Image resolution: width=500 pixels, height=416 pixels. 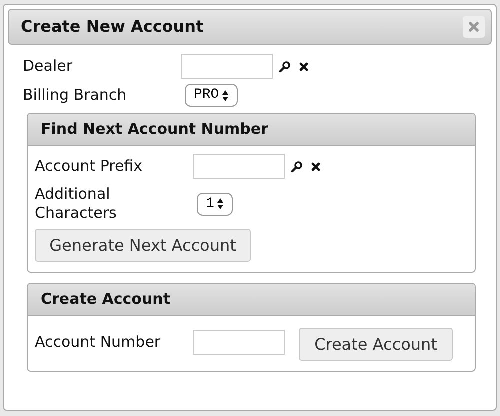 What do you see at coordinates (143, 245) in the screenshot?
I see `generate-button: Generate Next Account` at bounding box center [143, 245].